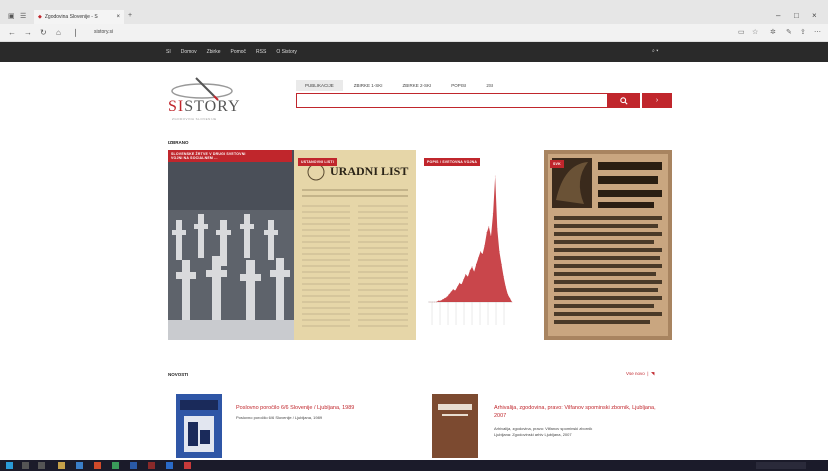  Describe the element at coordinates (414, 465) in the screenshot. I see `os-taskbar` at that location.